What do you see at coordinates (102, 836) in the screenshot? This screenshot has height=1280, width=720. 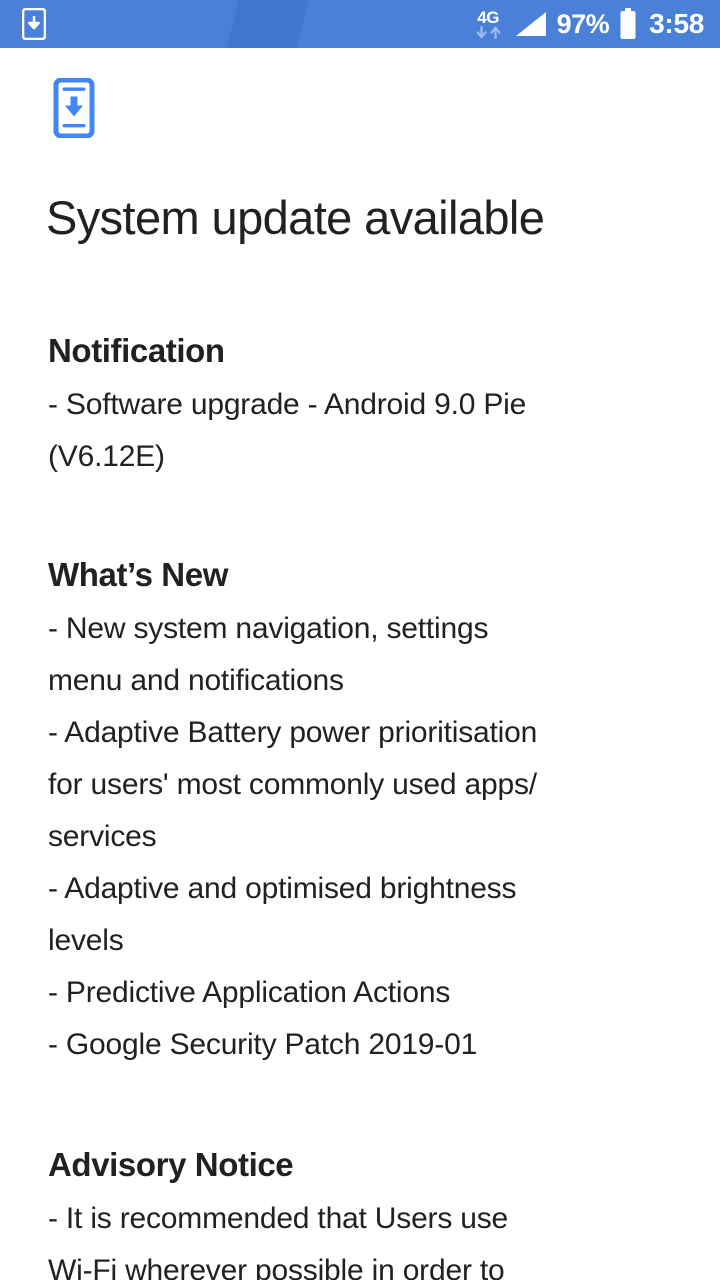 I see `whats-new-line: services` at bounding box center [102, 836].